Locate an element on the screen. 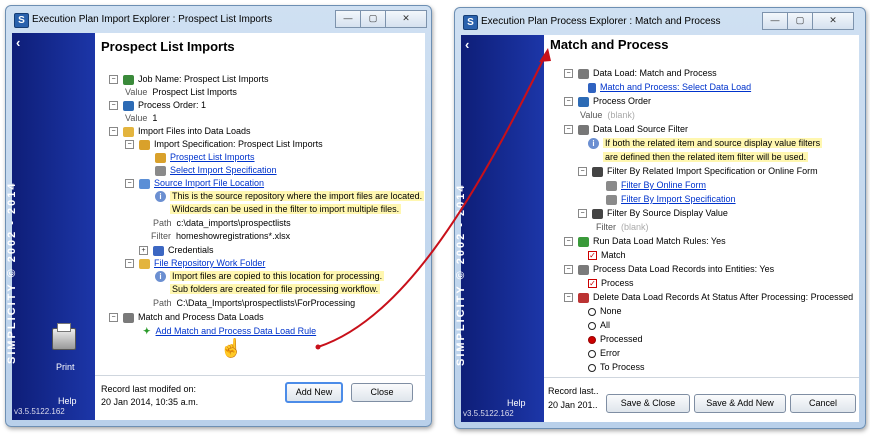  arrow-start-dot is located at coordinates (318, 347).